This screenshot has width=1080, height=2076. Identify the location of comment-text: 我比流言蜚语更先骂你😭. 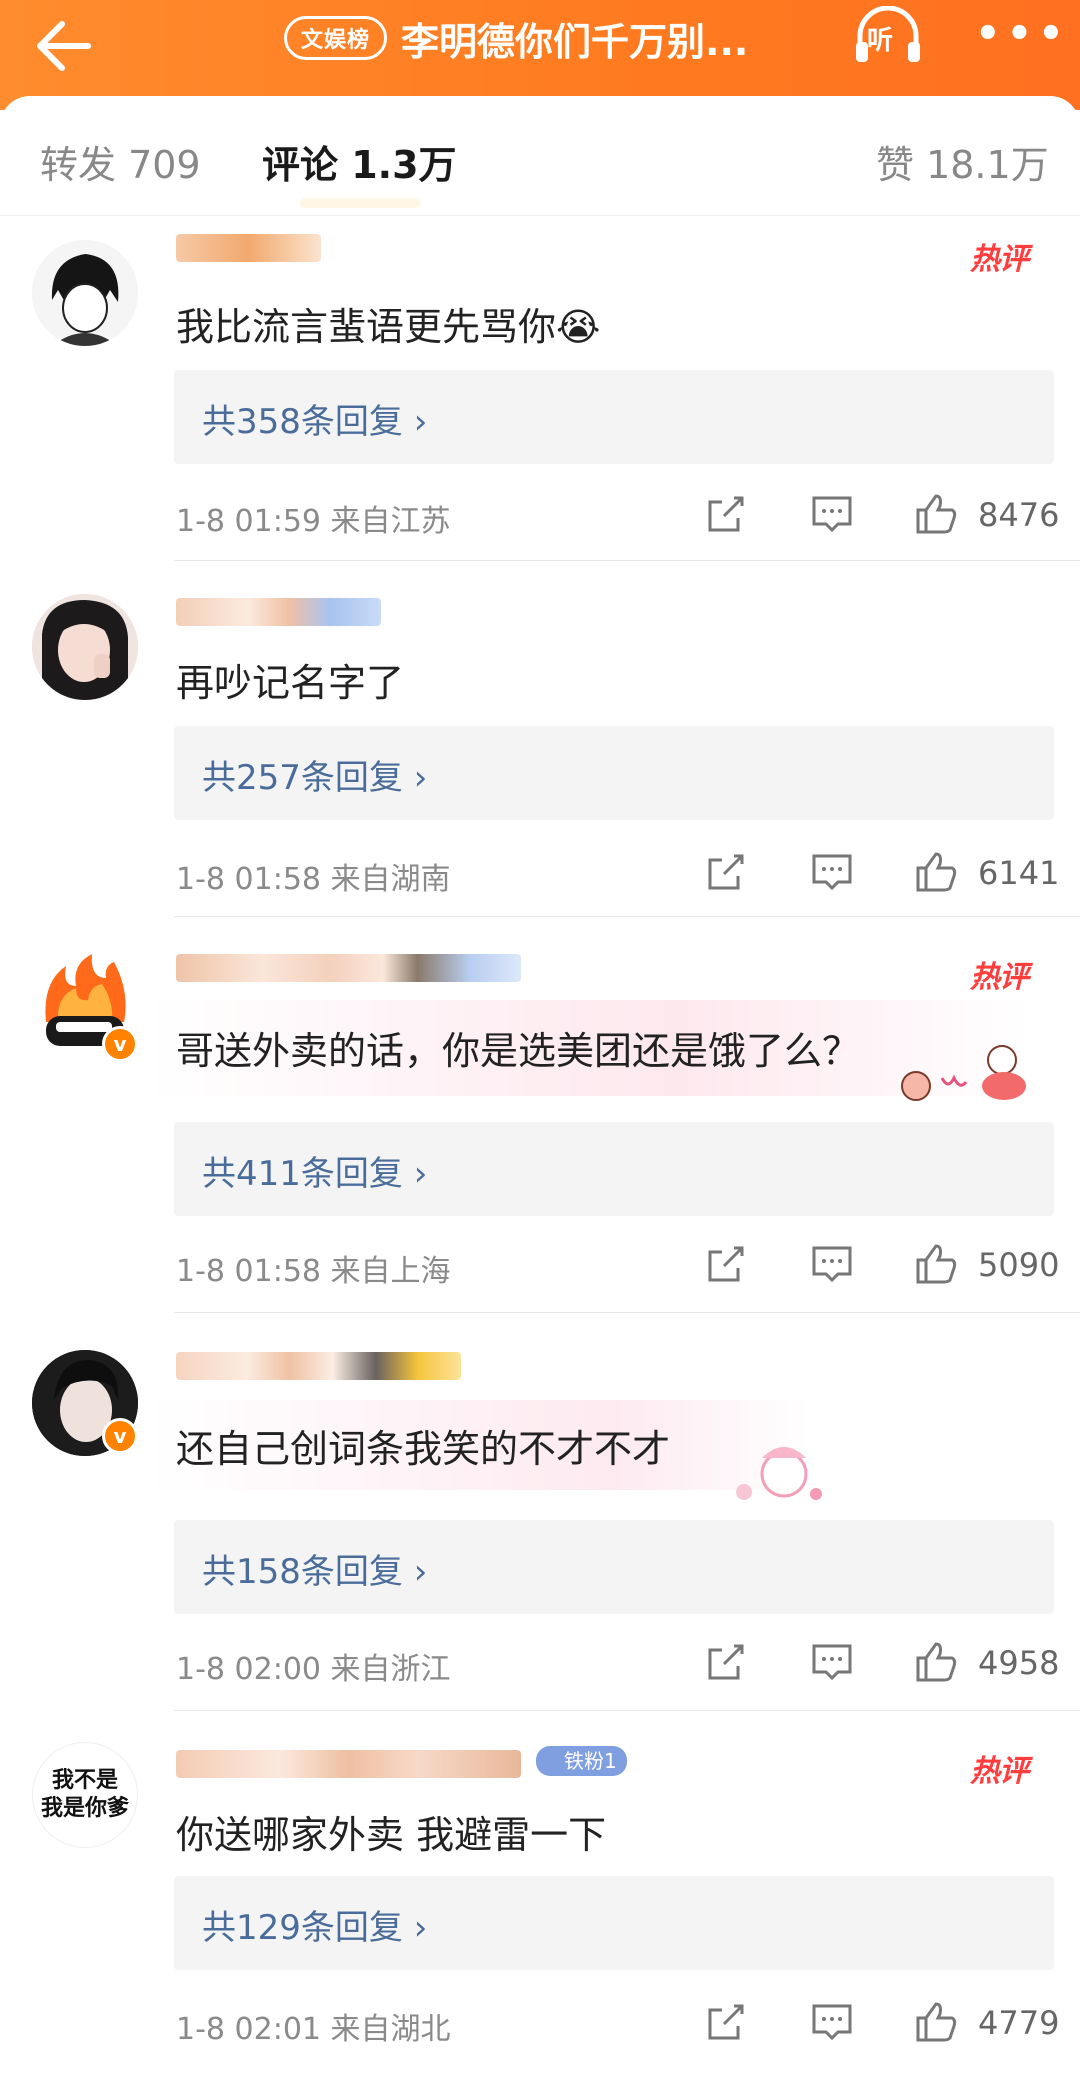
(388, 327).